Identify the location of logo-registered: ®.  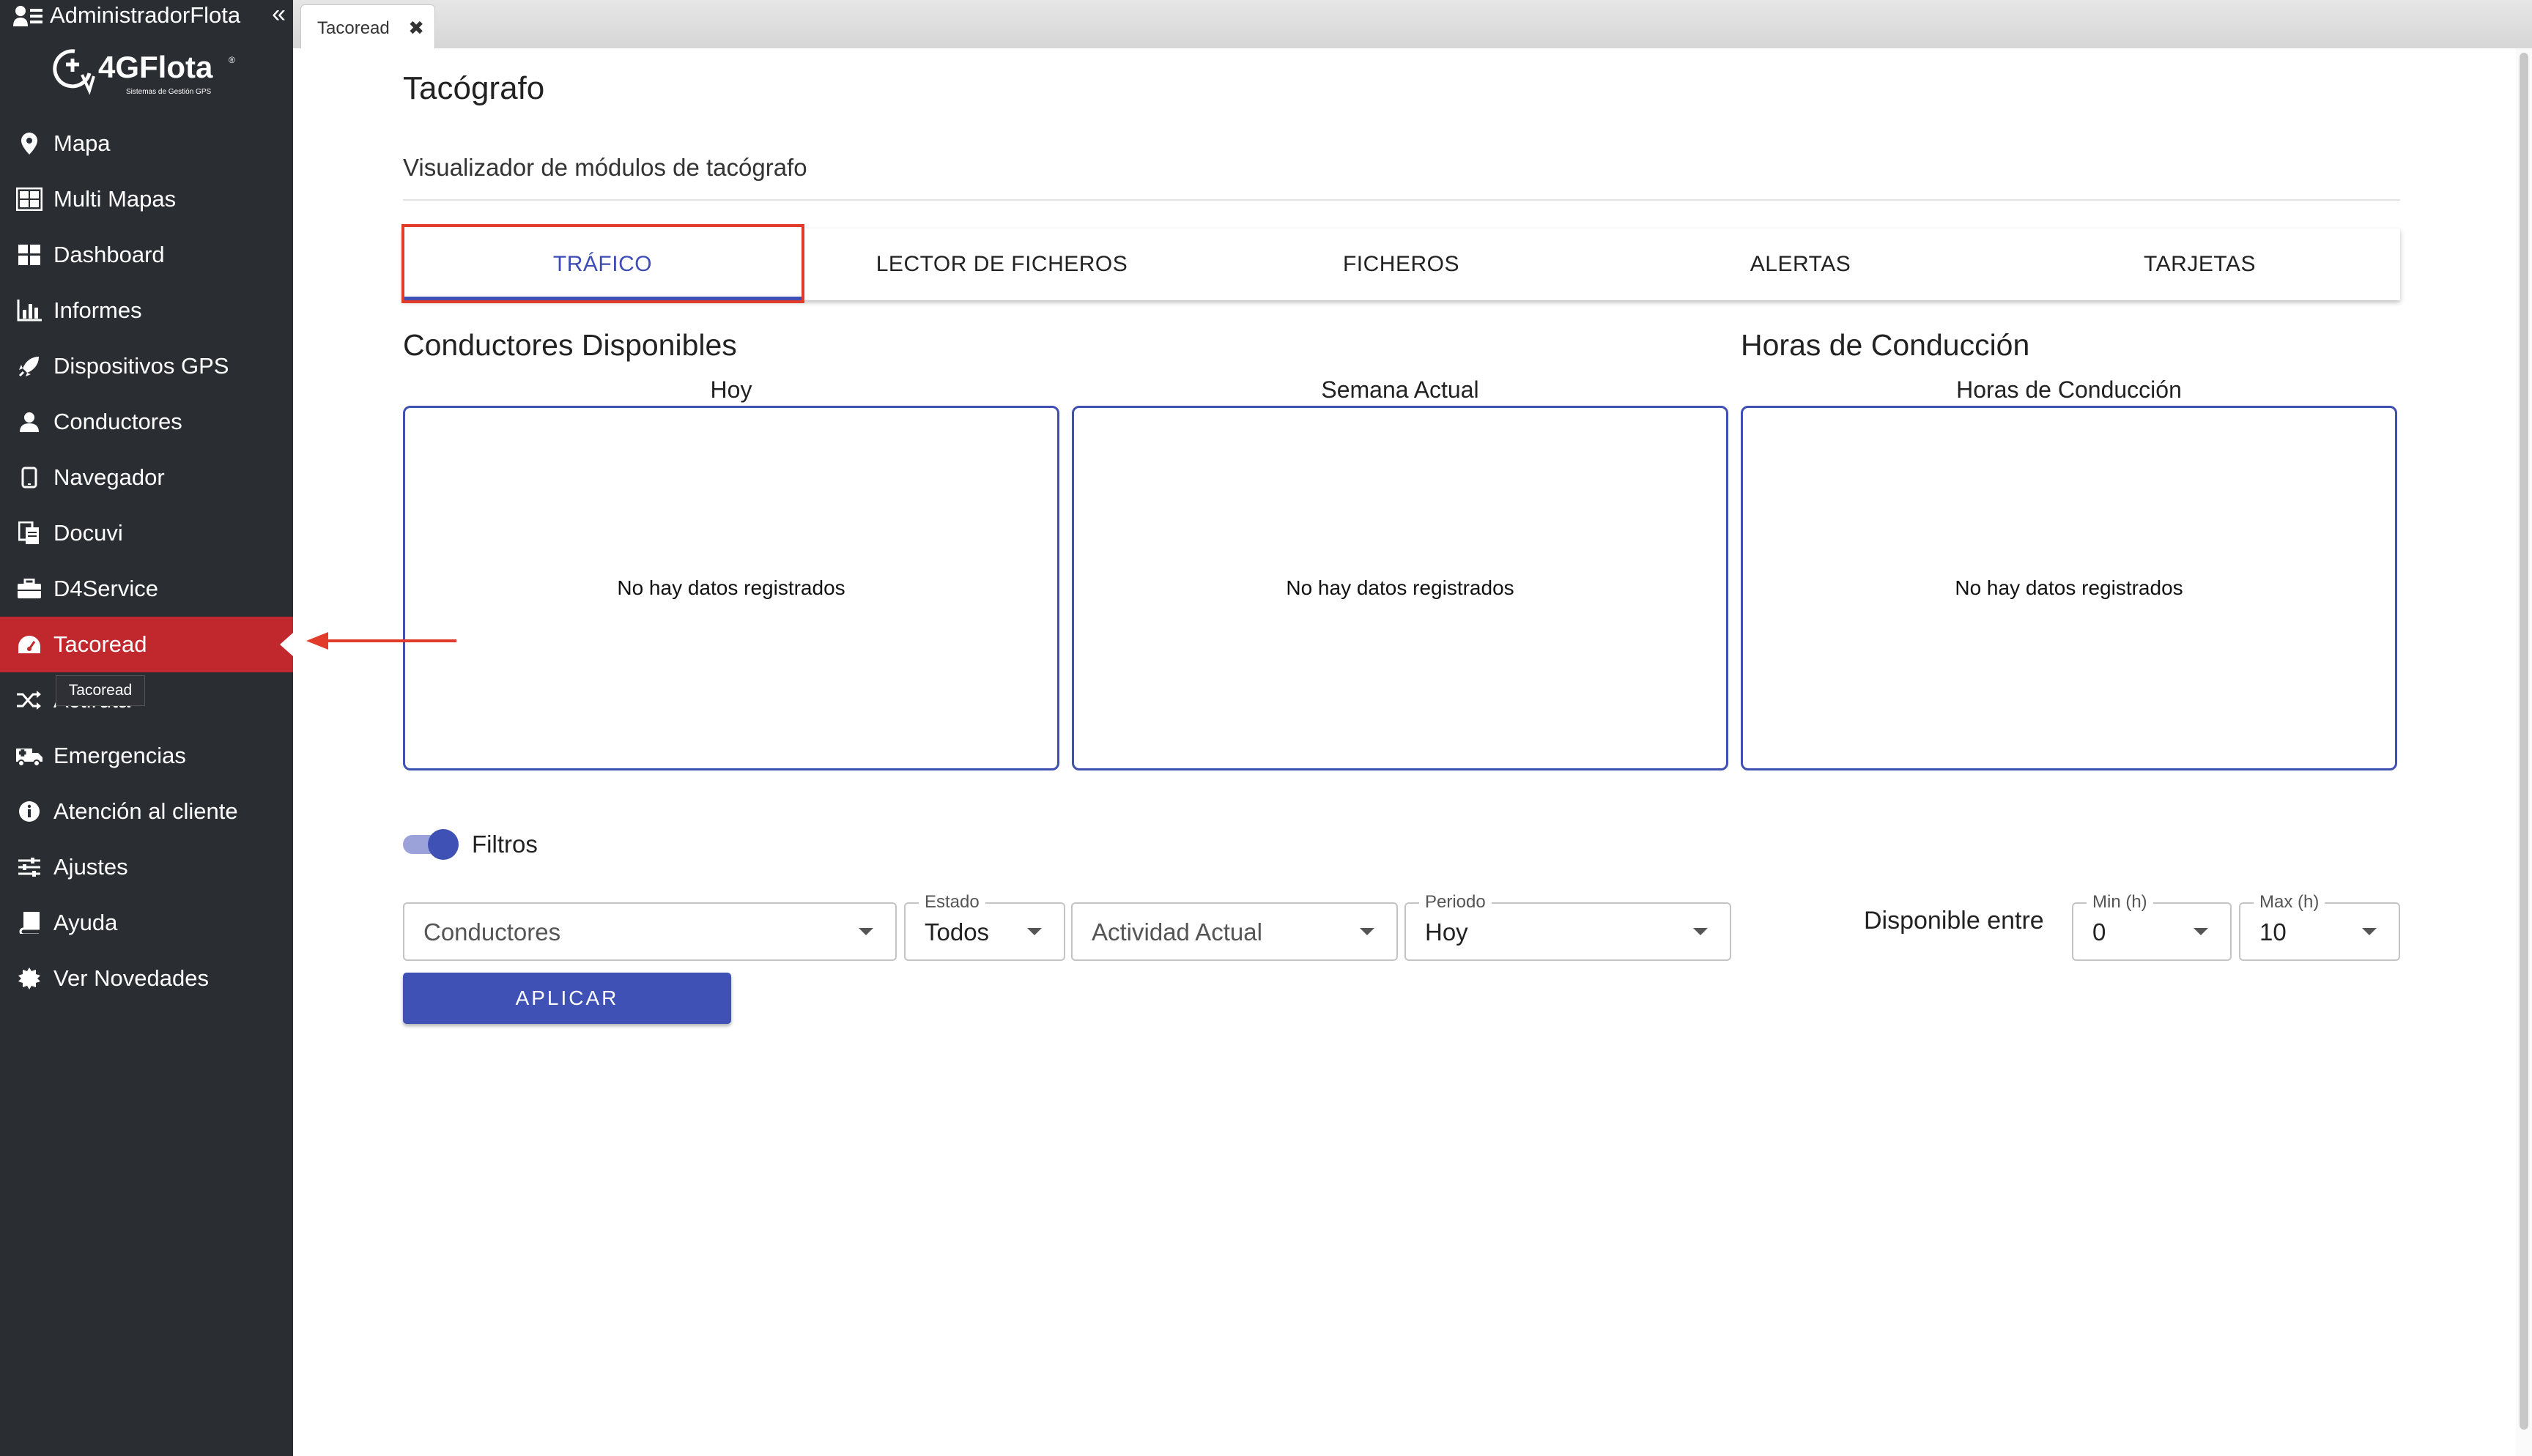
(232, 60).